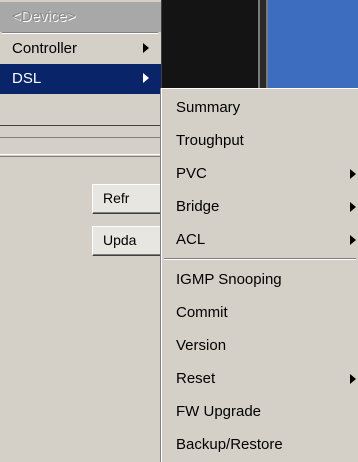 The height and width of the screenshot is (462, 358). Describe the element at coordinates (27, 78) in the screenshot. I see `menu-item-label: DSL` at that location.